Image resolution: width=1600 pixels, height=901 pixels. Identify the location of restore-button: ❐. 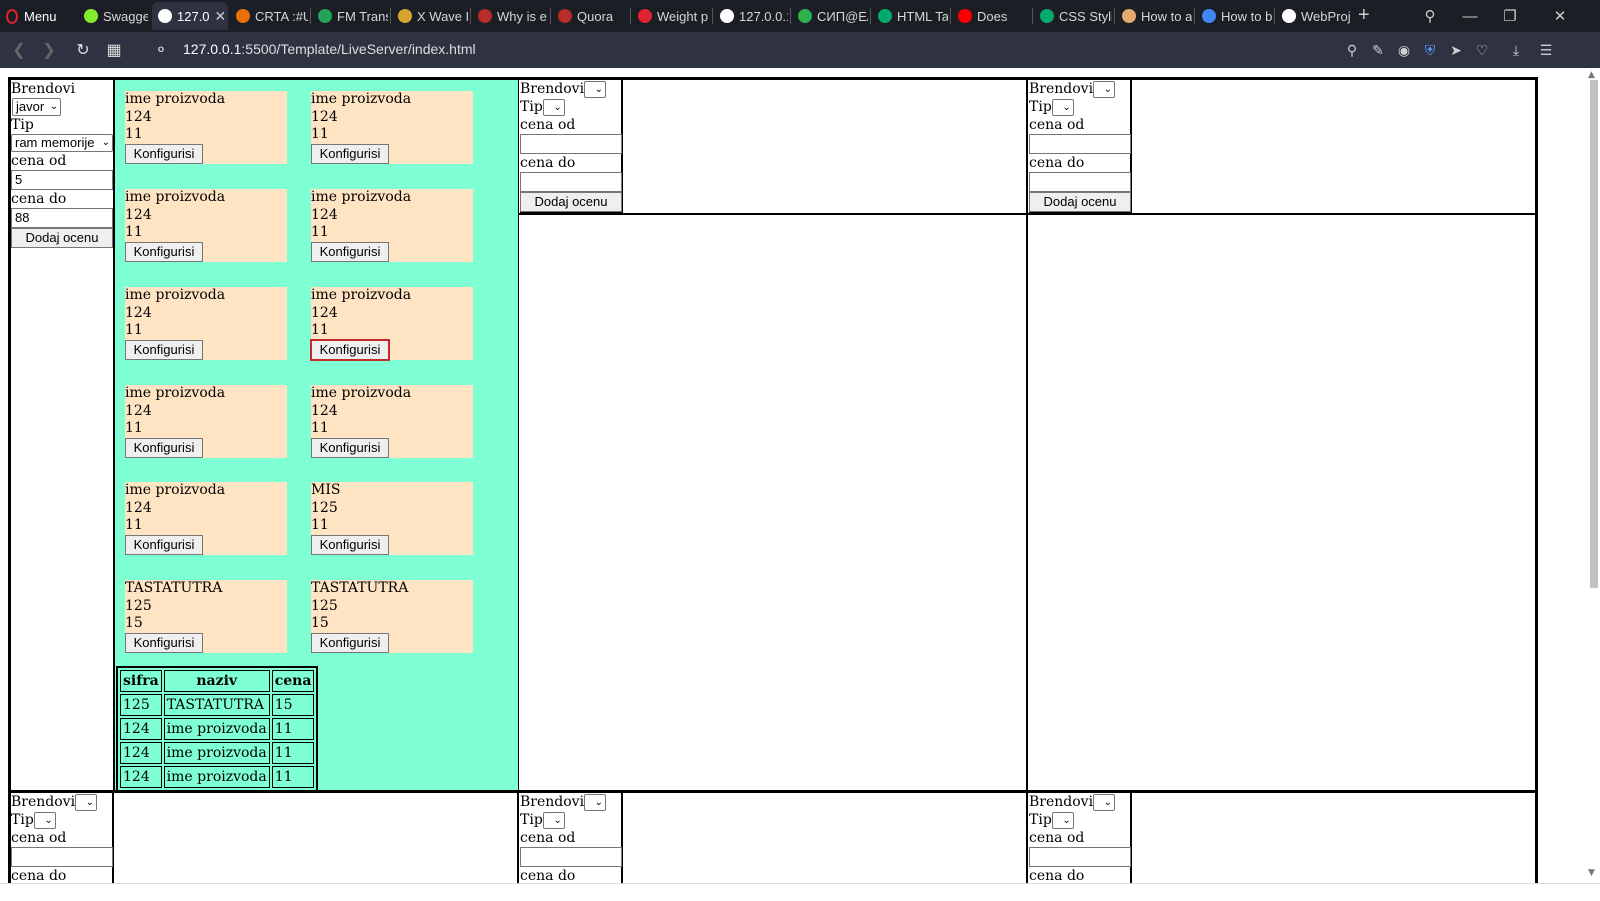
(1510, 16).